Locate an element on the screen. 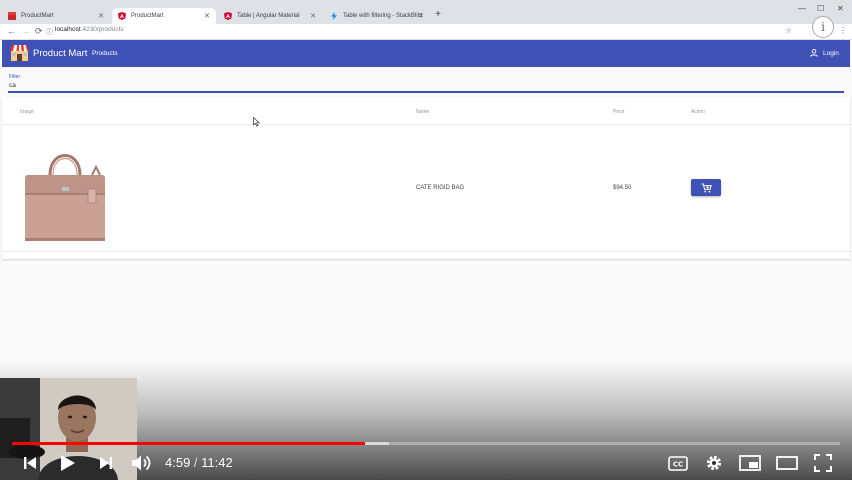 The image size is (852, 480). mouse-cursor-icon is located at coordinates (256, 122).